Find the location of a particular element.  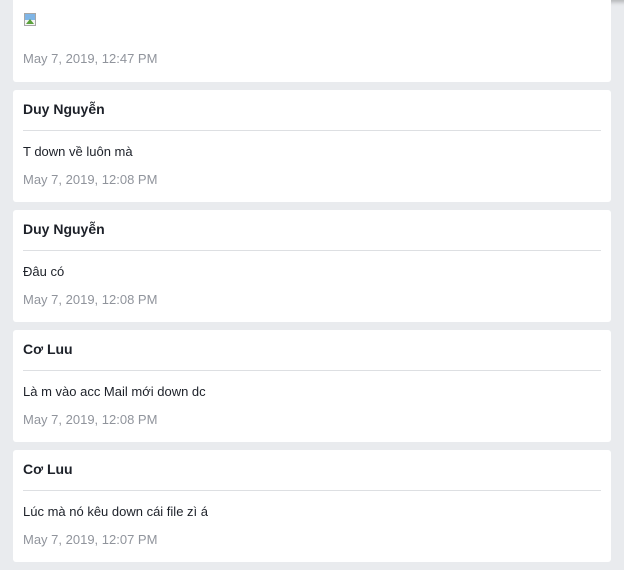

message-text: Lúc mà nó kêu down cái file zì á is located at coordinates (115, 511).